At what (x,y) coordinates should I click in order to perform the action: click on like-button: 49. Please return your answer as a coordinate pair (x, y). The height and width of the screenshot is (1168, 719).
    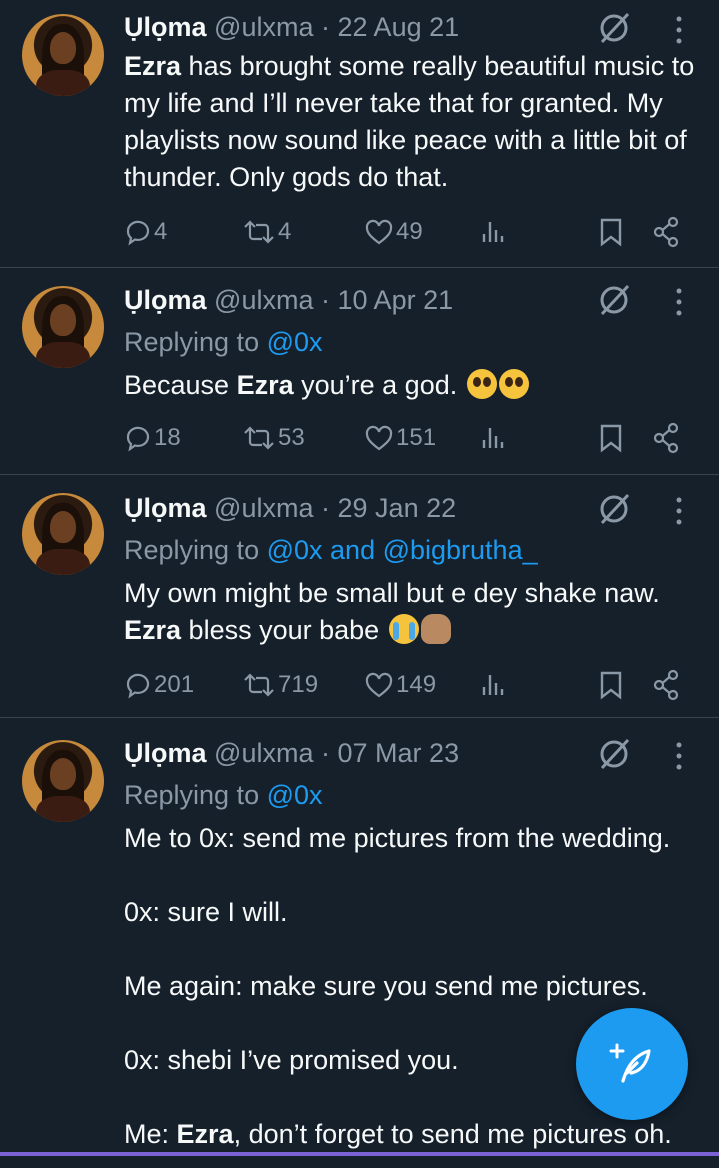
    Looking at the image, I should click on (393, 232).